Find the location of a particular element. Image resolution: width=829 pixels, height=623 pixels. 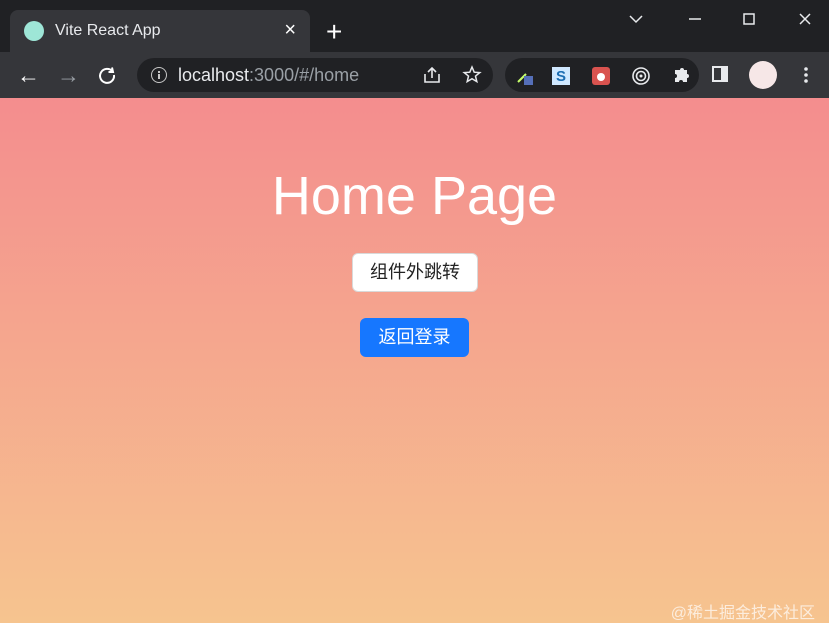

vite-favicon-icon is located at coordinates (34, 31).